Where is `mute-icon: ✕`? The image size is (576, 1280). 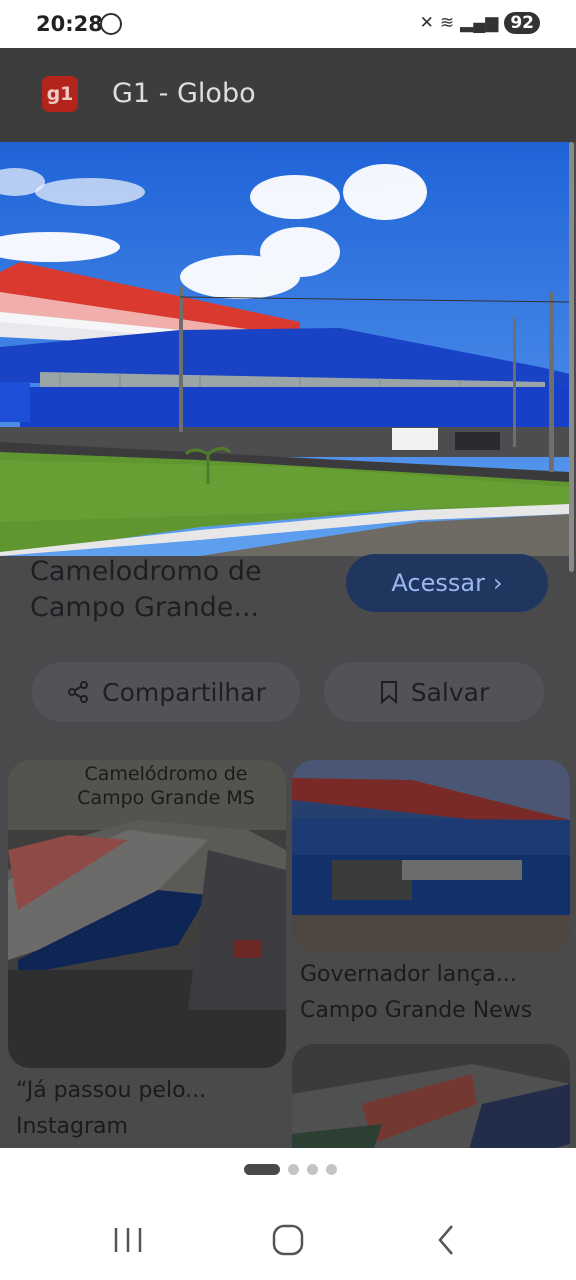
mute-icon: ✕ is located at coordinates (426, 22).